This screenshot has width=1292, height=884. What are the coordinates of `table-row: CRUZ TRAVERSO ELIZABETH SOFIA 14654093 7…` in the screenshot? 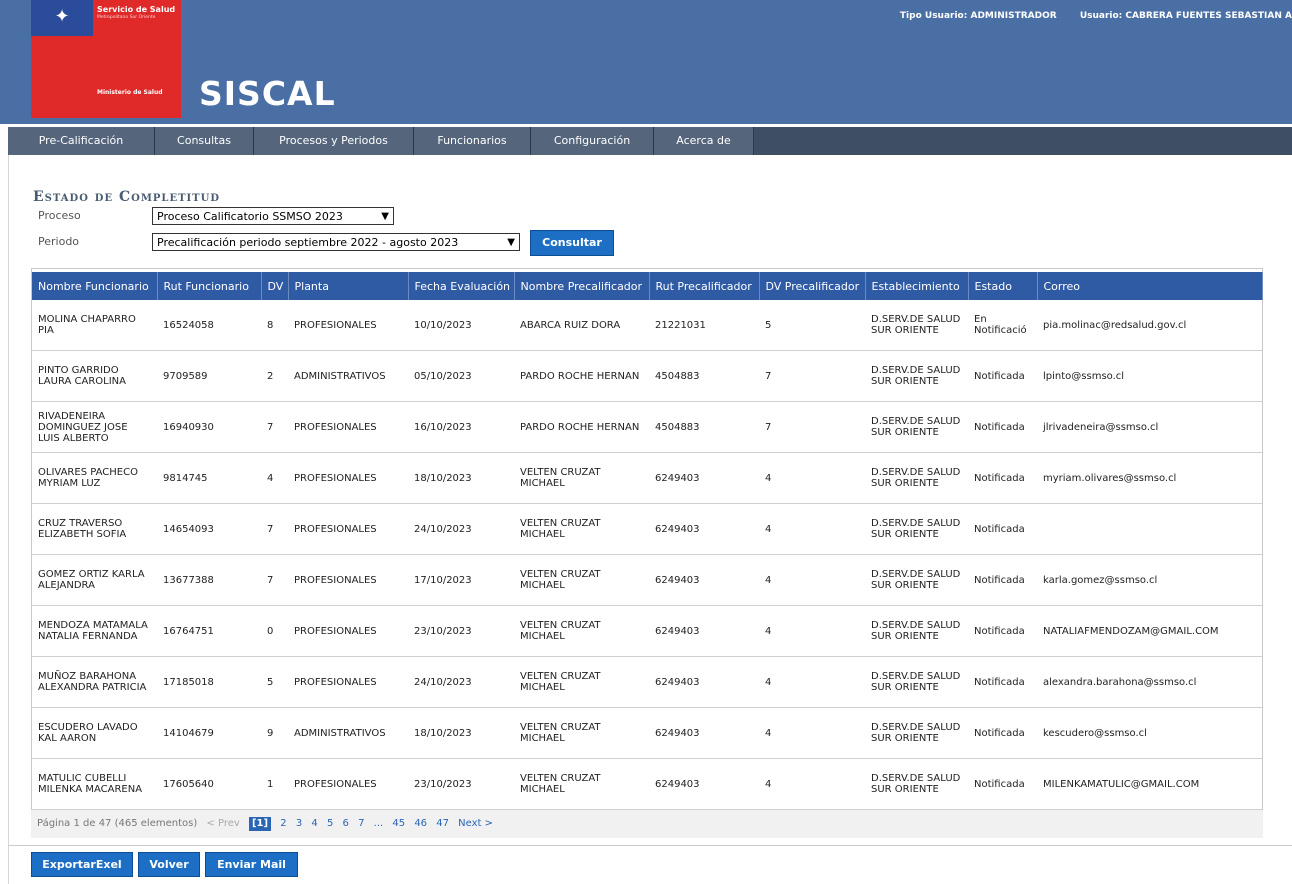 It's located at (647, 529).